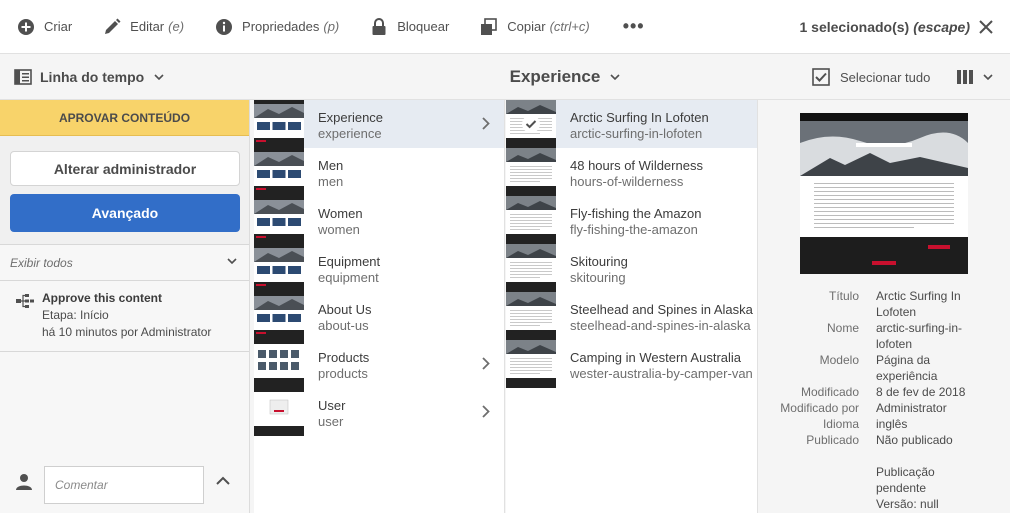  I want to click on selection-escape-hint: (escape), so click(941, 27).